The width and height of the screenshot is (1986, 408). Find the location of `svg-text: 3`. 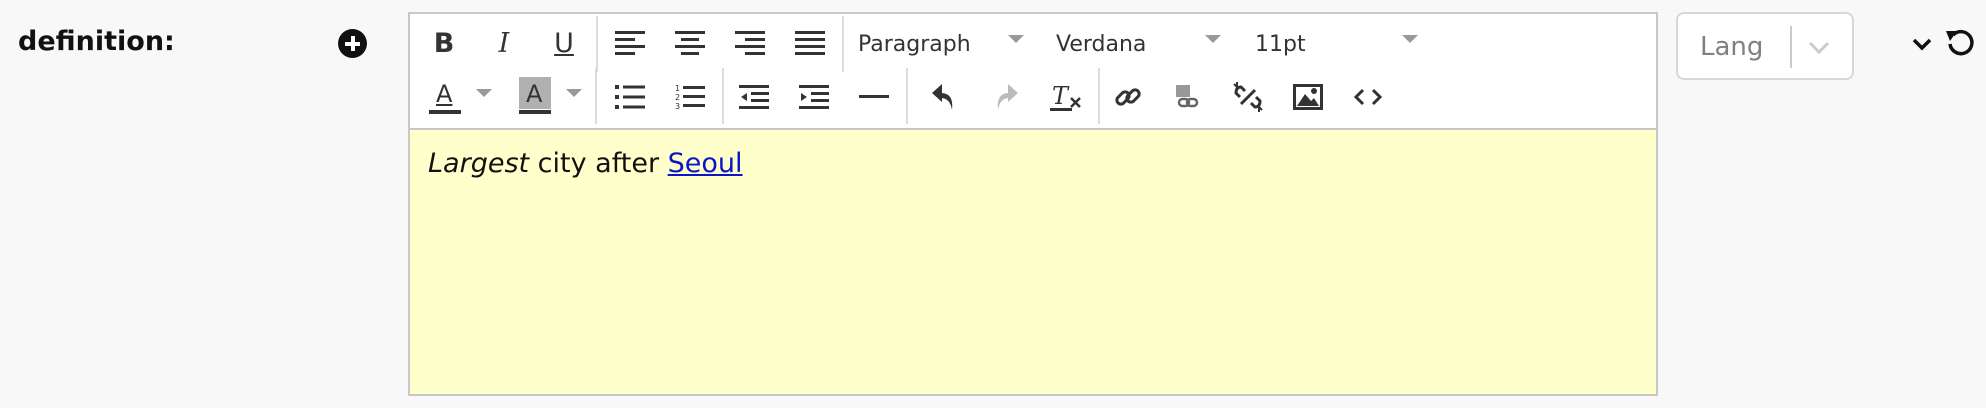

svg-text: 3 is located at coordinates (677, 106).